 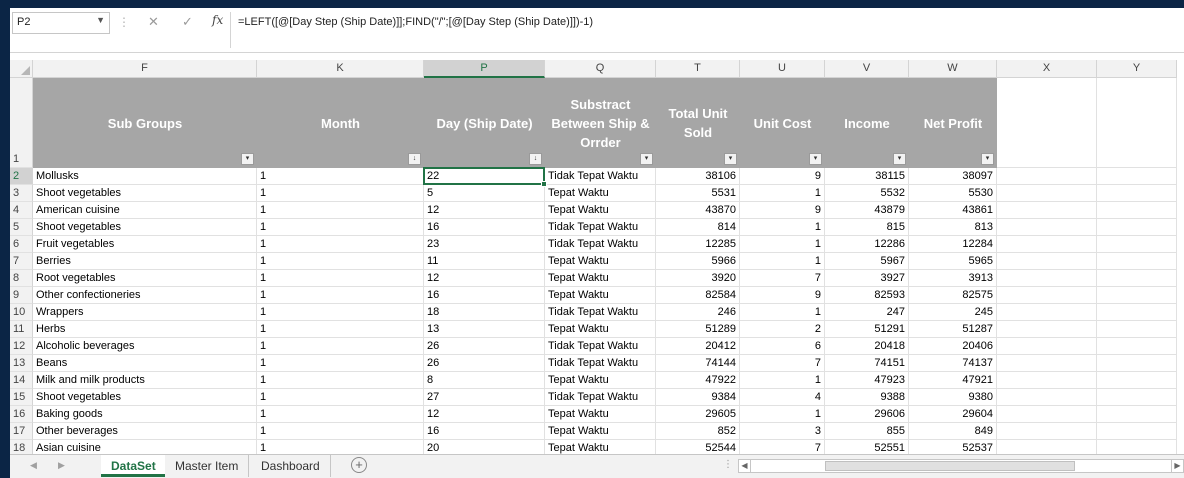 I want to click on cell-net-profit: 74137, so click(x=953, y=363).